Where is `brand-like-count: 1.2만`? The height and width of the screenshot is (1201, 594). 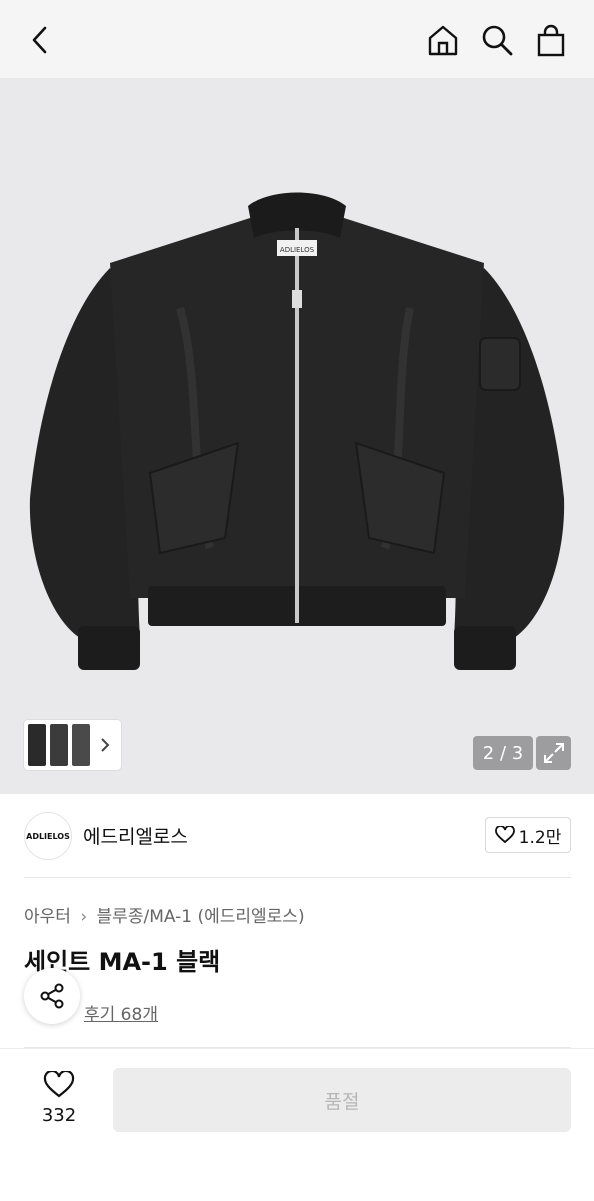
brand-like-count: 1.2만 is located at coordinates (540, 837).